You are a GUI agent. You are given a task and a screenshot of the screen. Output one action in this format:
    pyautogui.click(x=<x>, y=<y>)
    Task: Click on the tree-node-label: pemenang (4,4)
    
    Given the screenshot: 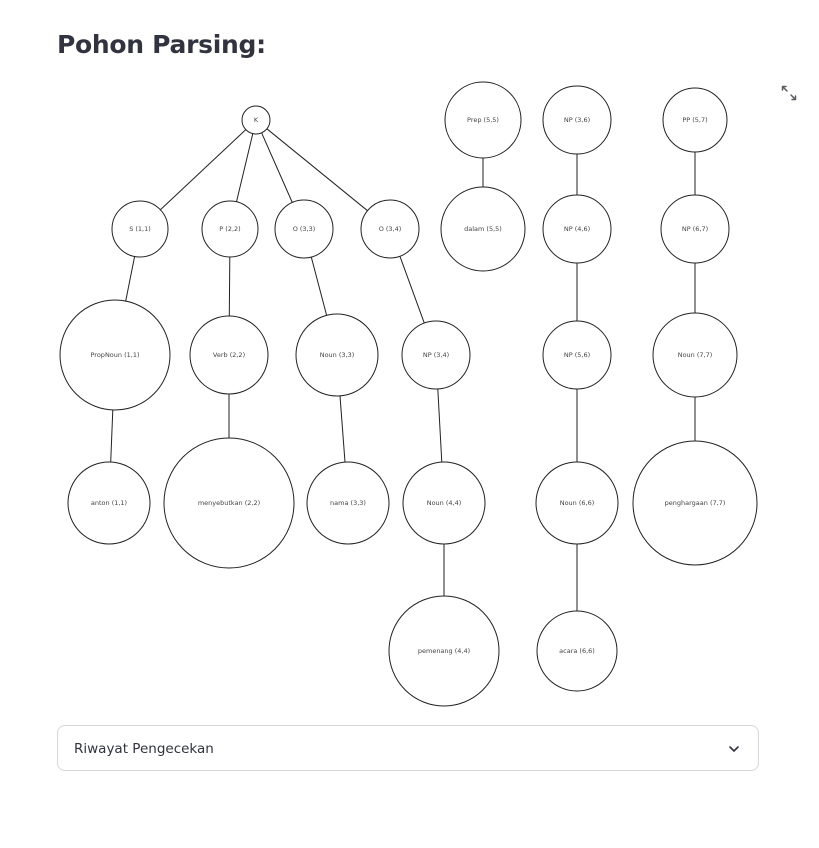 What is the action you would take?
    pyautogui.click(x=444, y=651)
    